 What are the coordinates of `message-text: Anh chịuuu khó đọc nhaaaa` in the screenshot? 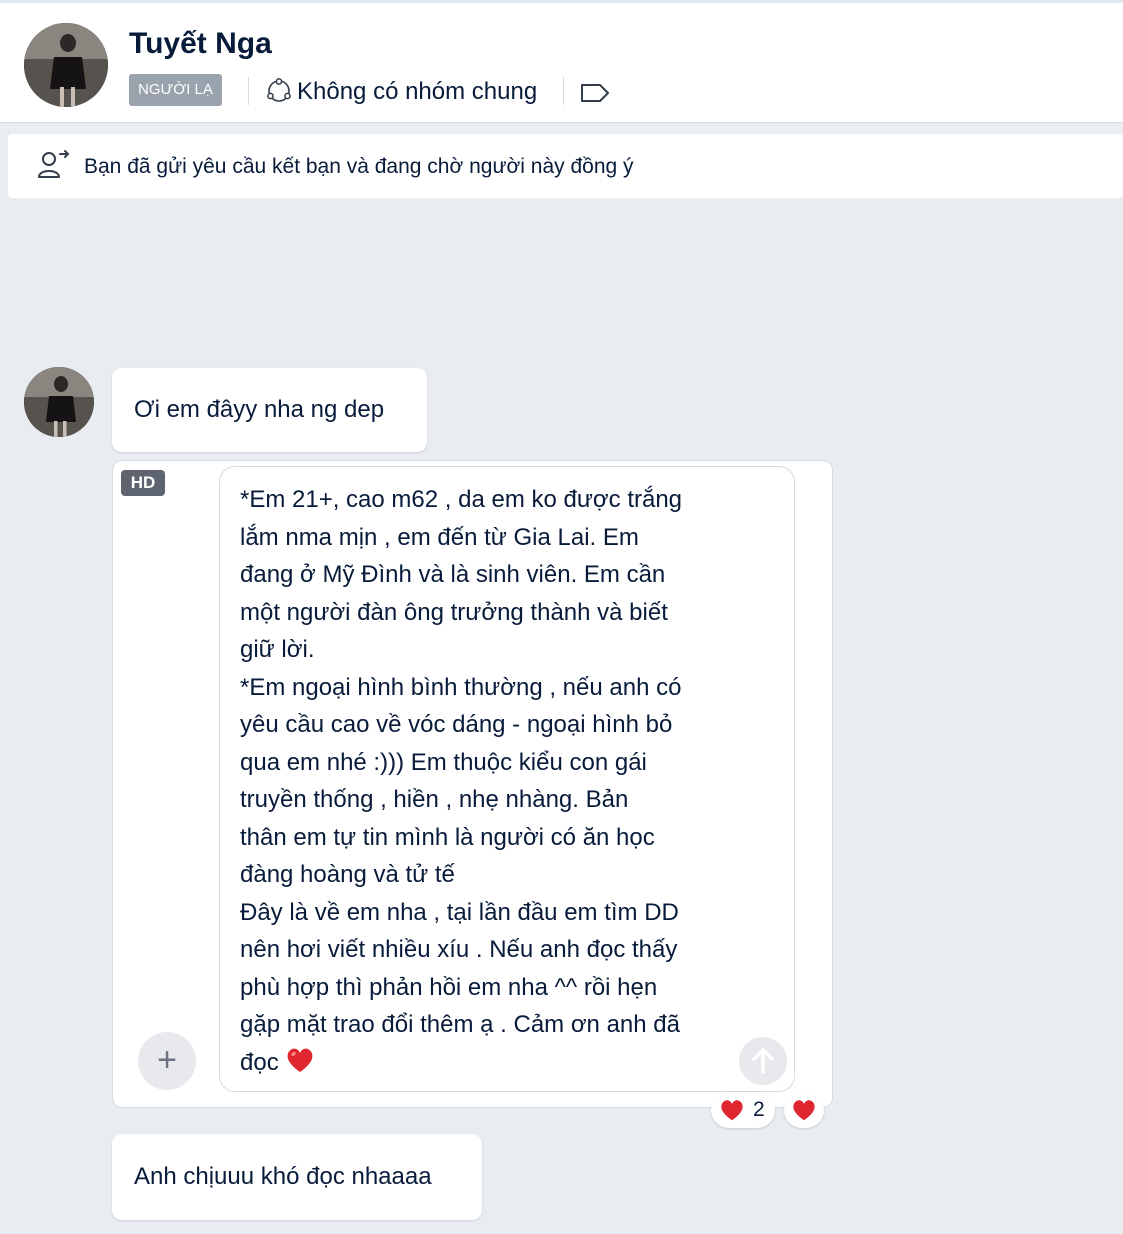 It's located at (283, 1176).